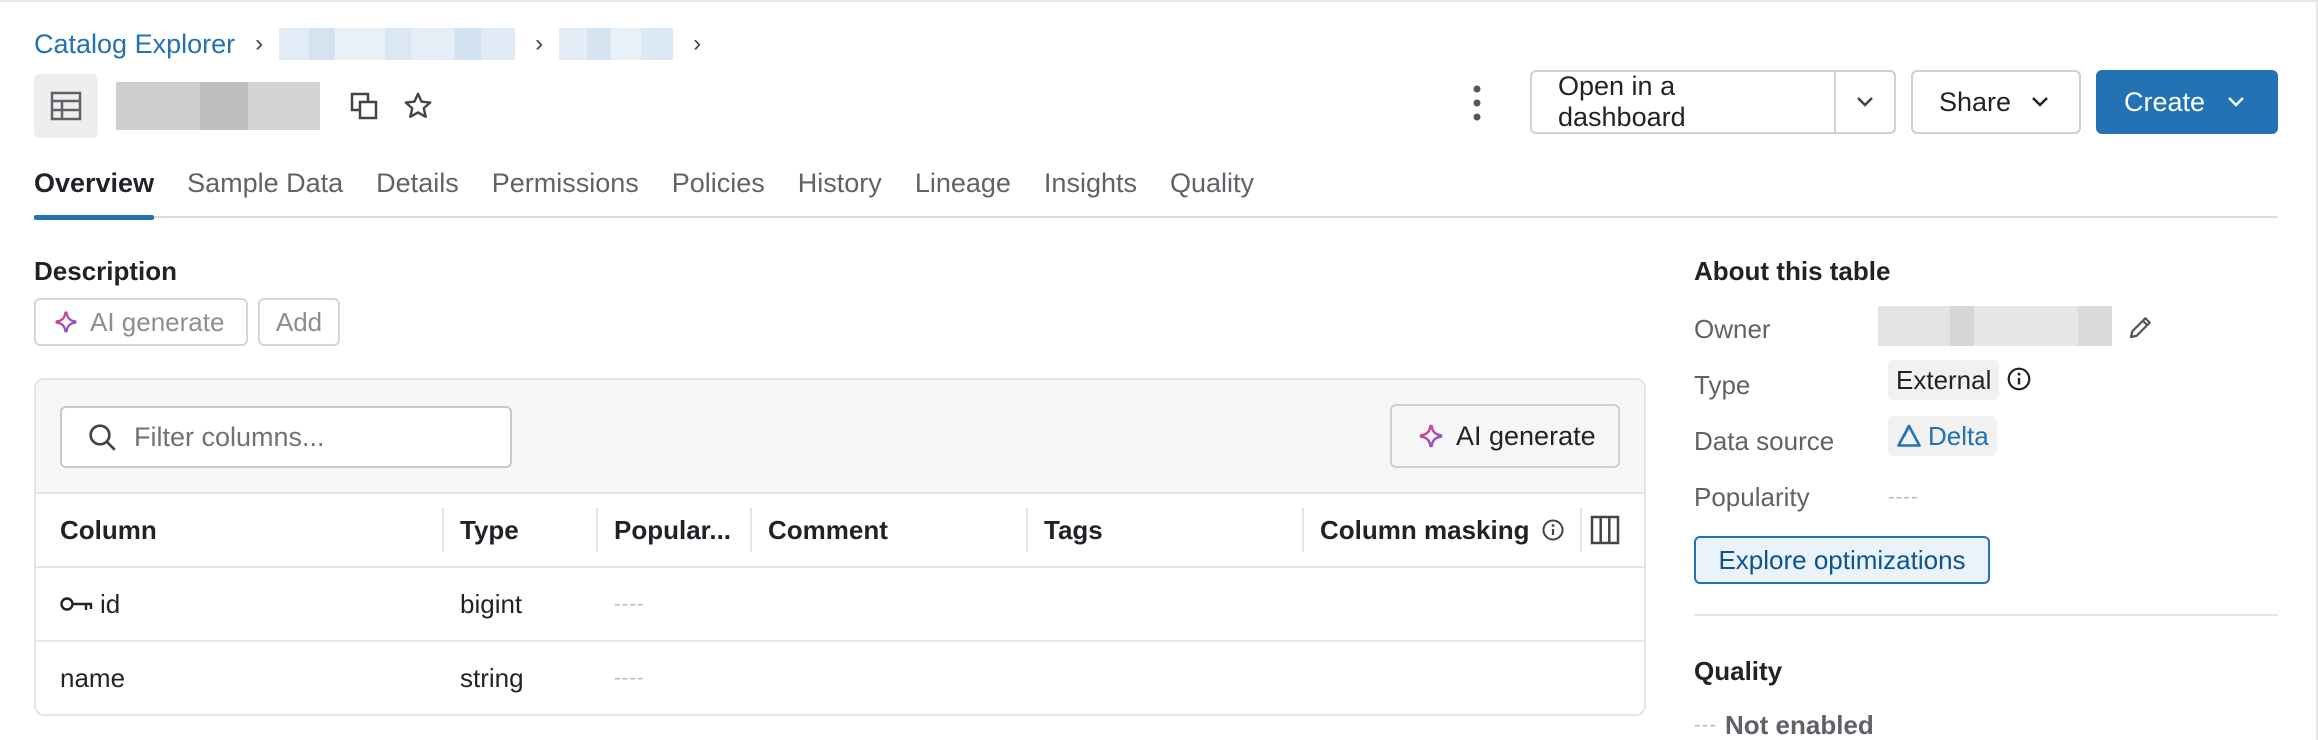  What do you see at coordinates (1684, 101) in the screenshot?
I see `open-in-dashboard-label: Open in a dashboard` at bounding box center [1684, 101].